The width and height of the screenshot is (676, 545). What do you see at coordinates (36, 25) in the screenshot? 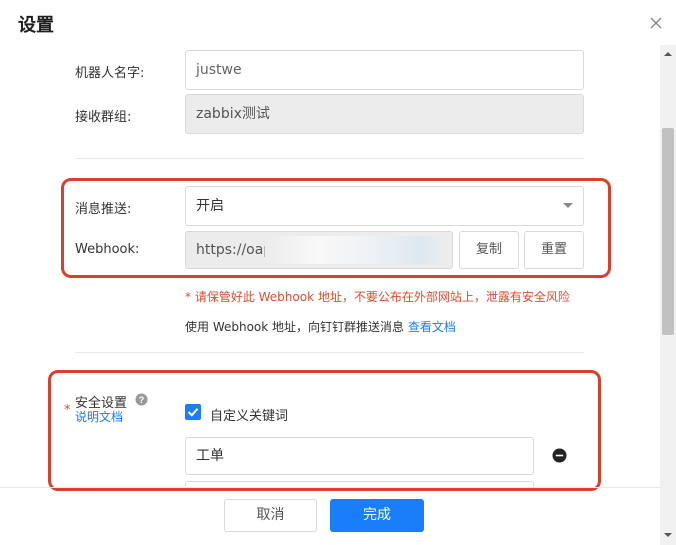
I see `dialog-title: 设置` at bounding box center [36, 25].